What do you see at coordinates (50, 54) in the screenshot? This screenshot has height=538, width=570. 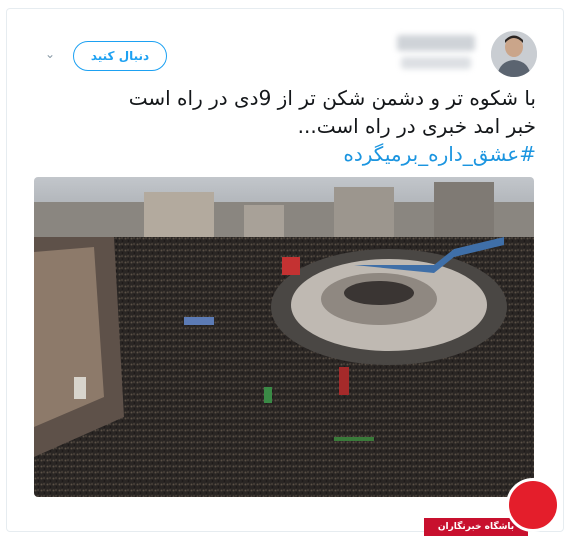 I see `chevron-down-icon: ⌄` at bounding box center [50, 54].